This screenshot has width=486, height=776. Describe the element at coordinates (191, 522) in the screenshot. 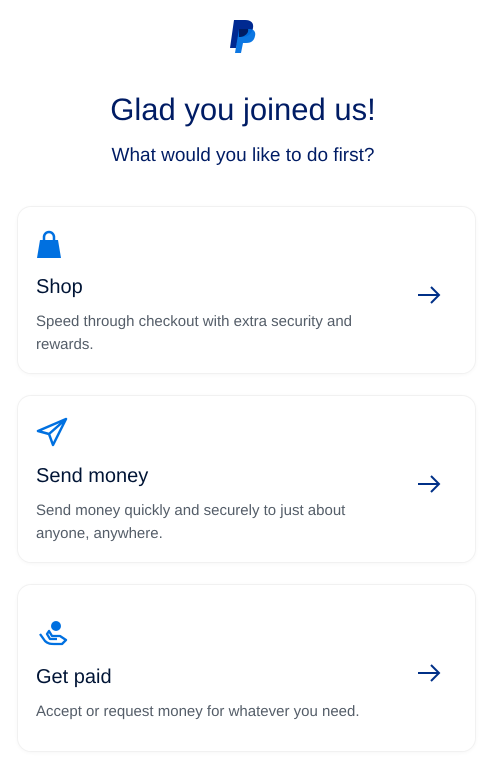

I see `option-description: Send money quickly and securely to just about anyone, anywhere.` at that location.